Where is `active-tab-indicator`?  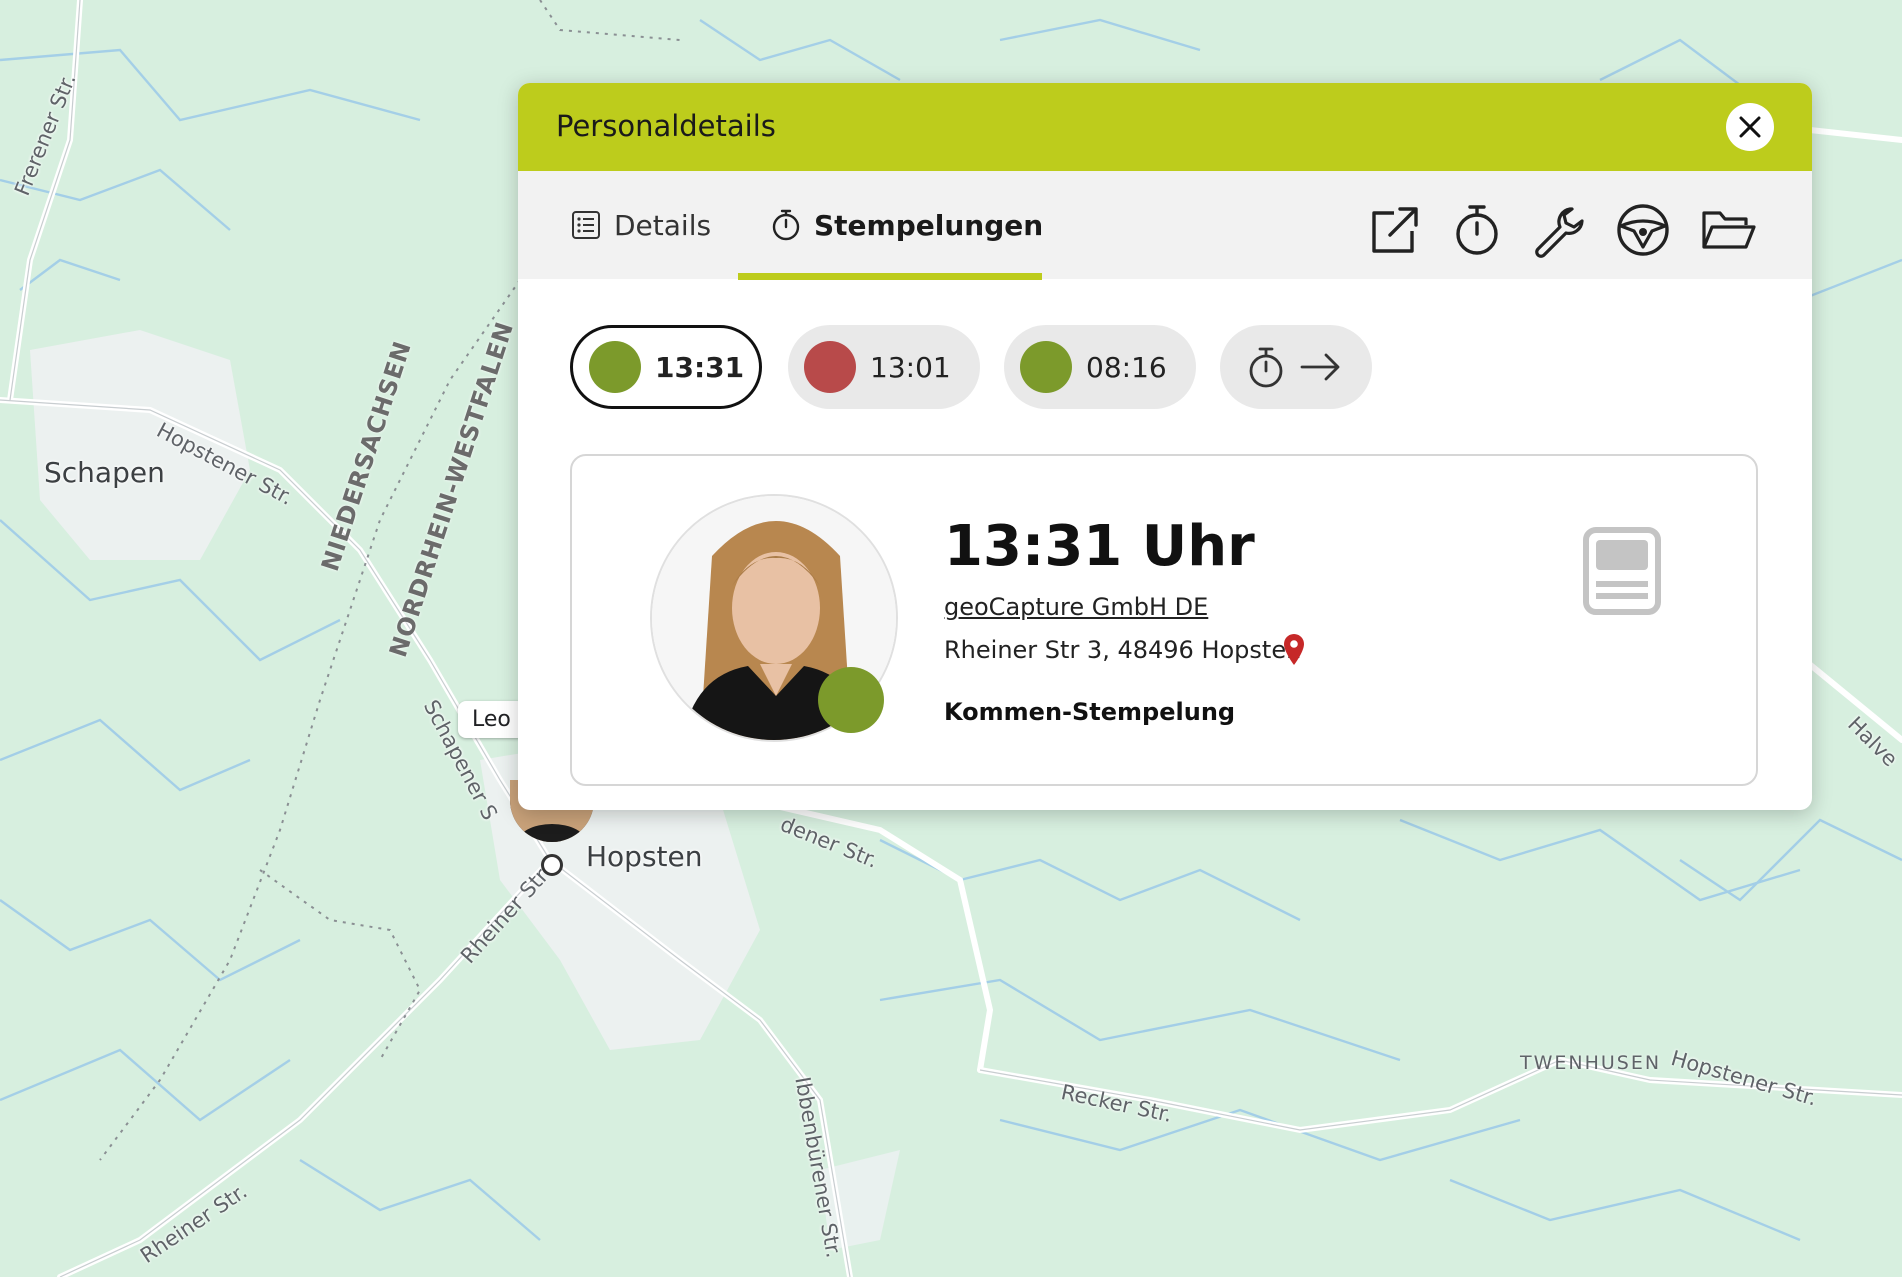 active-tab-indicator is located at coordinates (890, 276).